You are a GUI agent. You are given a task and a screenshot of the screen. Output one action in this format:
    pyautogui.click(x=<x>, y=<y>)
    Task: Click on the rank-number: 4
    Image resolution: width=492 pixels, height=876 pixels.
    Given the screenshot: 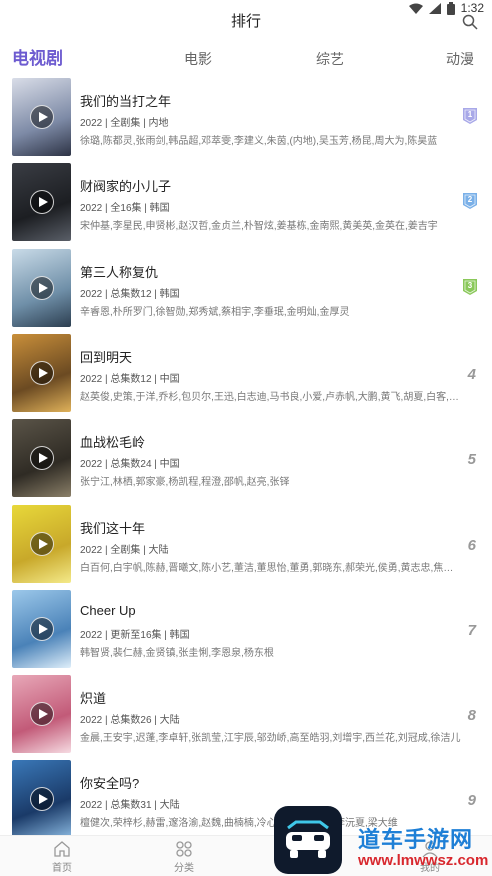 What is the action you would take?
    pyautogui.click(x=471, y=374)
    